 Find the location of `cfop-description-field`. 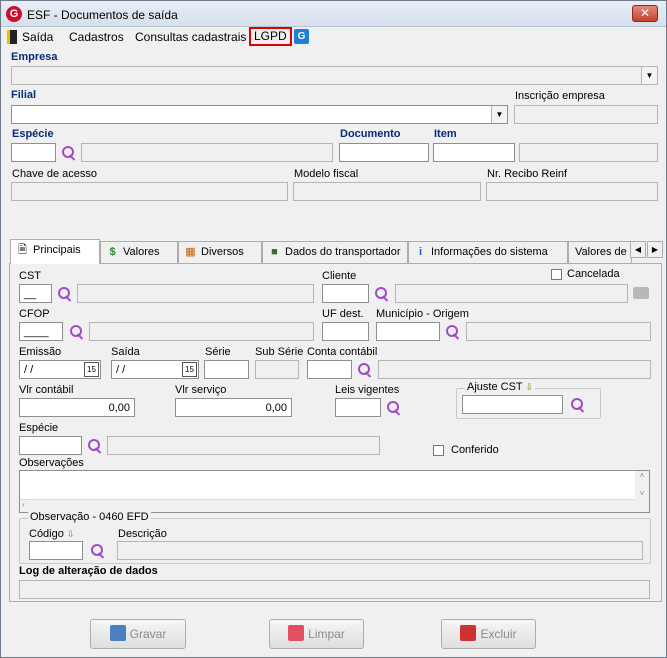

cfop-description-field is located at coordinates (201, 331).